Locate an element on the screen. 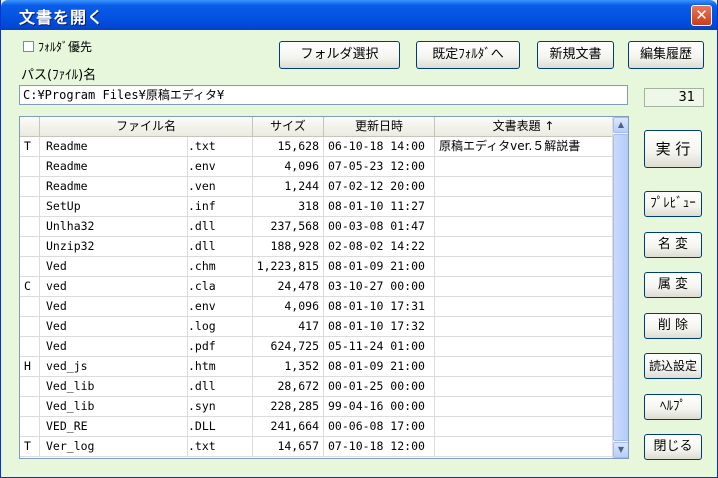 The width and height of the screenshot is (718, 478). execute-button: 実 行 is located at coordinates (673, 149).